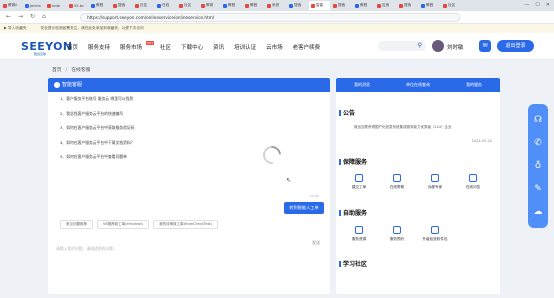  Describe the element at coordinates (77, 5) in the screenshot. I see `browser-tab: 55.bc` at that location.